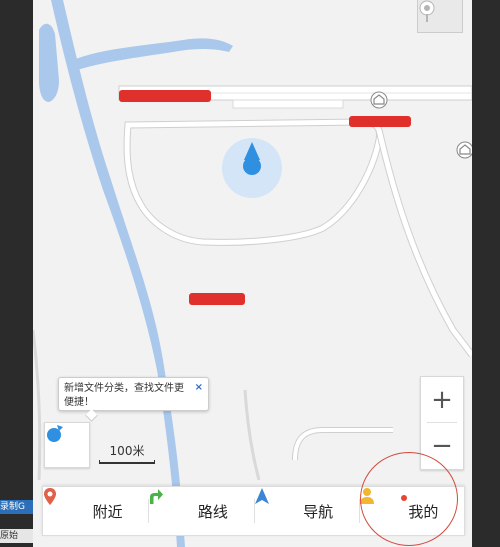 This screenshot has height=547, width=500. I want to click on locate-me-button, so click(67, 445).